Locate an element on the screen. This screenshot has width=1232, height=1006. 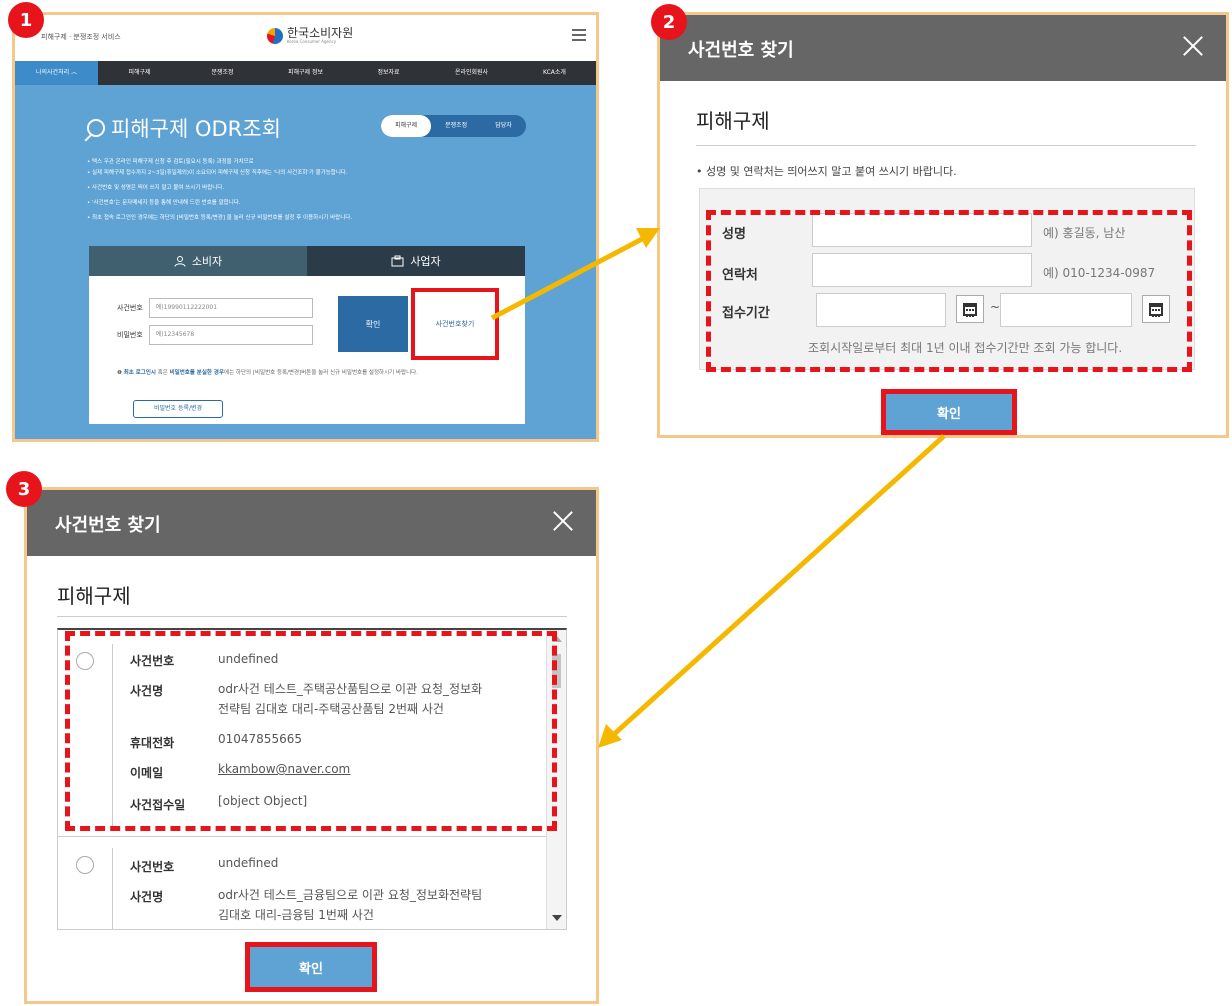
nav-item-resources: 정보자료 is located at coordinates (388, 73).